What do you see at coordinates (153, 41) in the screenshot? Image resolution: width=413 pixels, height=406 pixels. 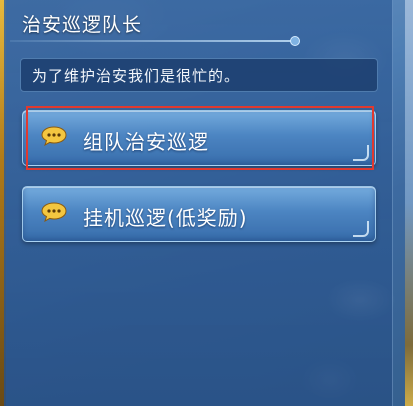 I see `title-divider` at bounding box center [153, 41].